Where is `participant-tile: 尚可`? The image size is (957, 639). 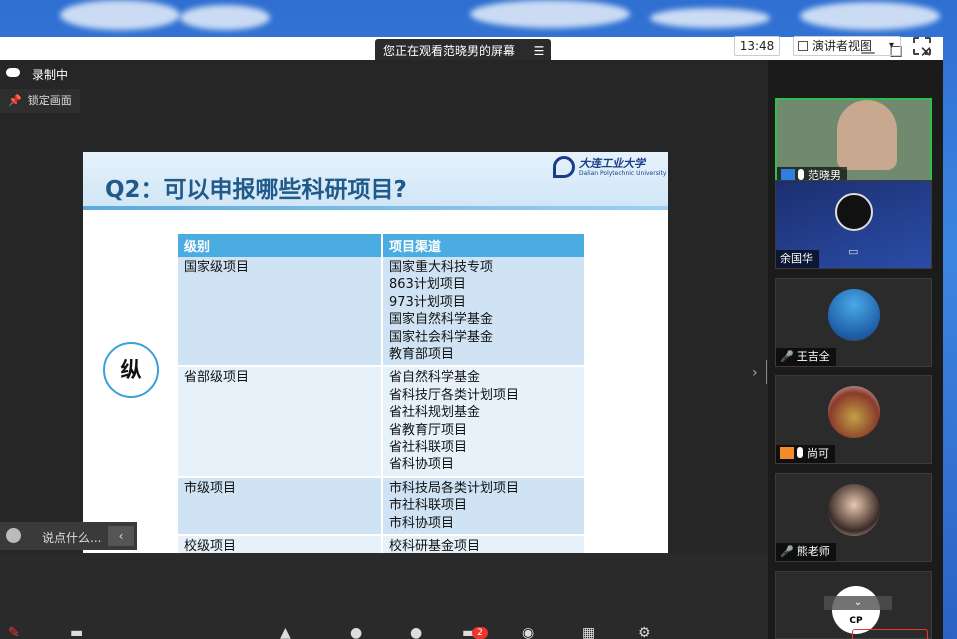
participant-tile: 尚可 is located at coordinates (853, 419).